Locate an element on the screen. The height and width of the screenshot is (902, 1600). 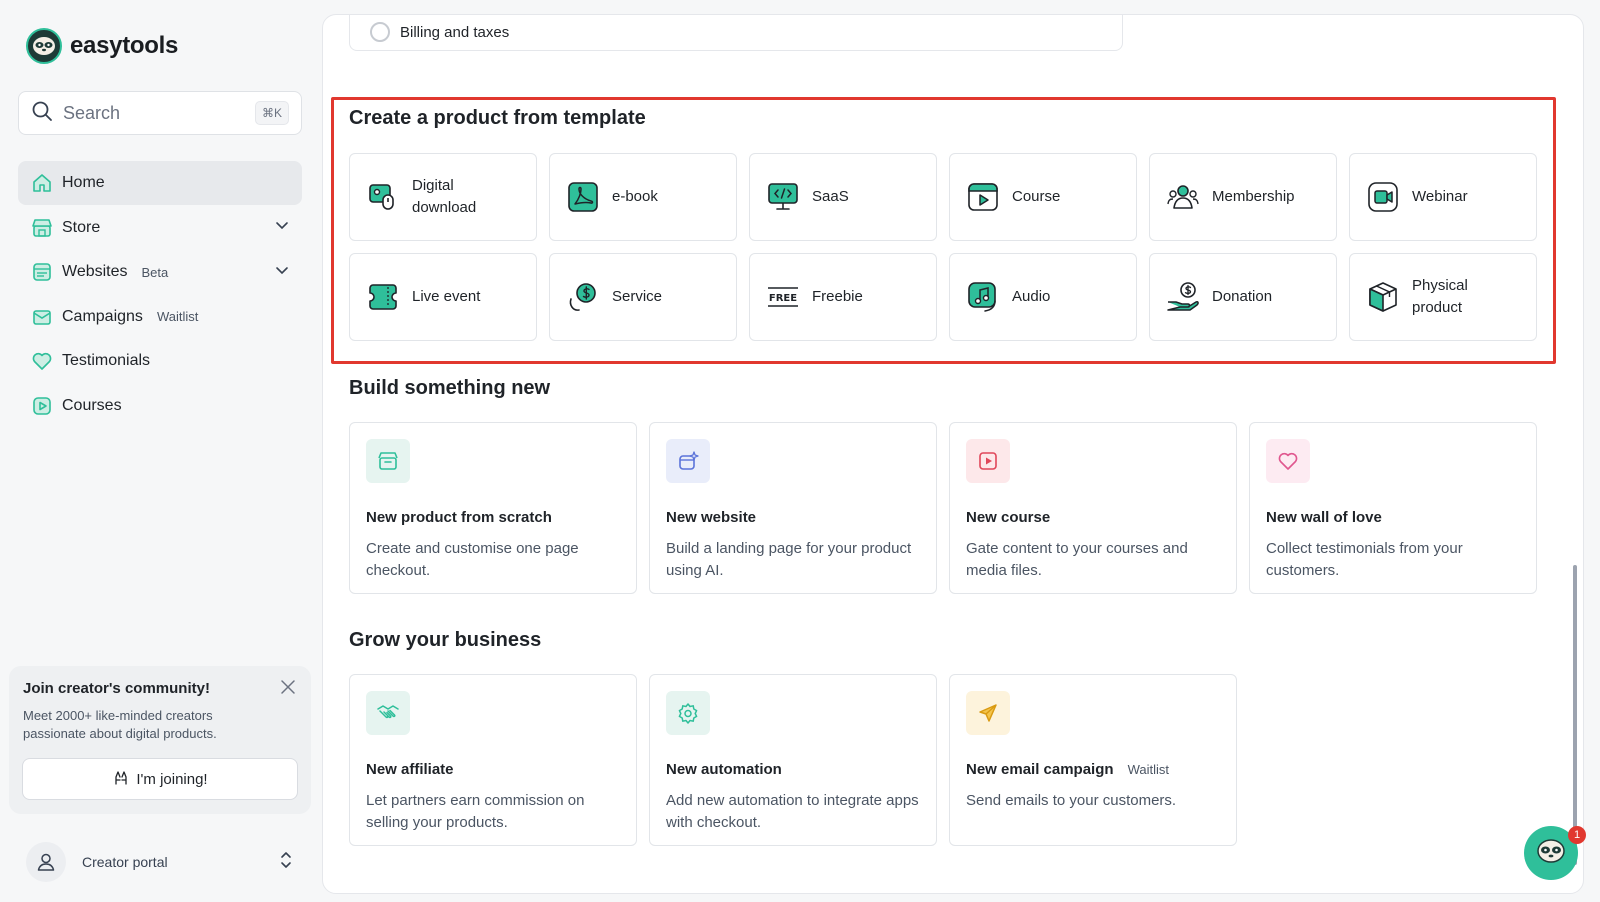
sidebar-item-testimonials: Testimonials is located at coordinates (160, 361).